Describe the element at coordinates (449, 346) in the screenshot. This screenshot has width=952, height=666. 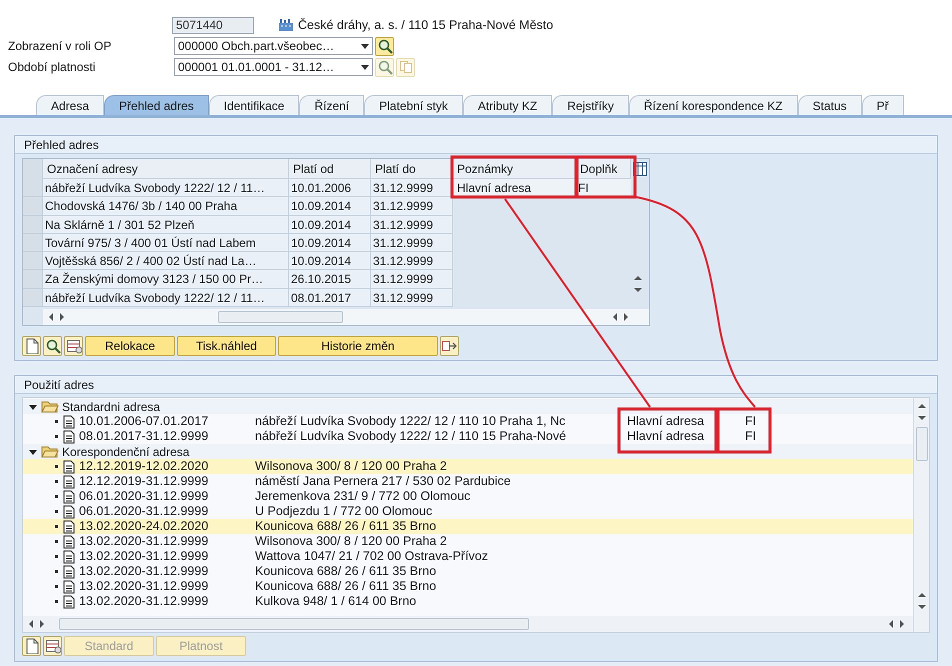
I see `export-button` at that location.